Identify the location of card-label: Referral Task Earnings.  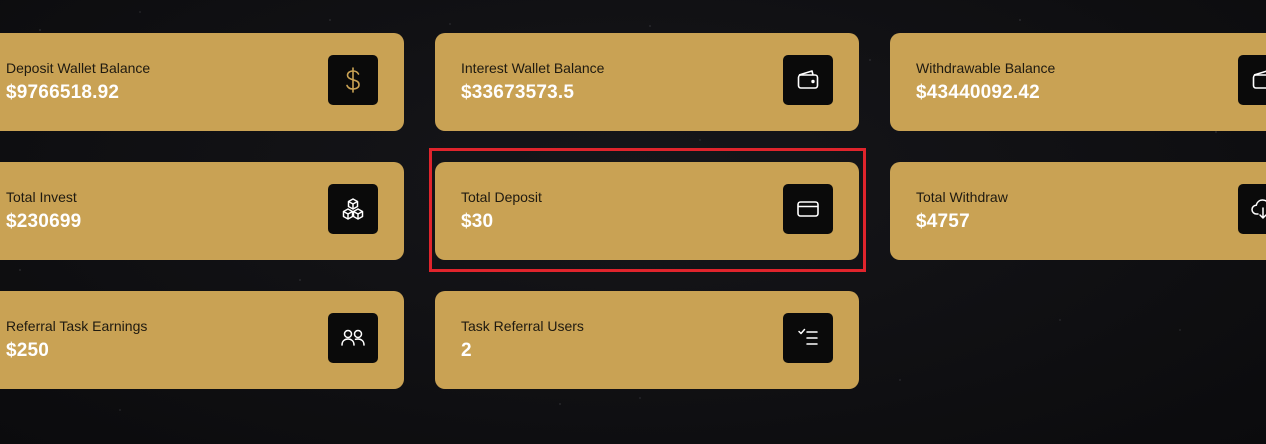
(77, 326).